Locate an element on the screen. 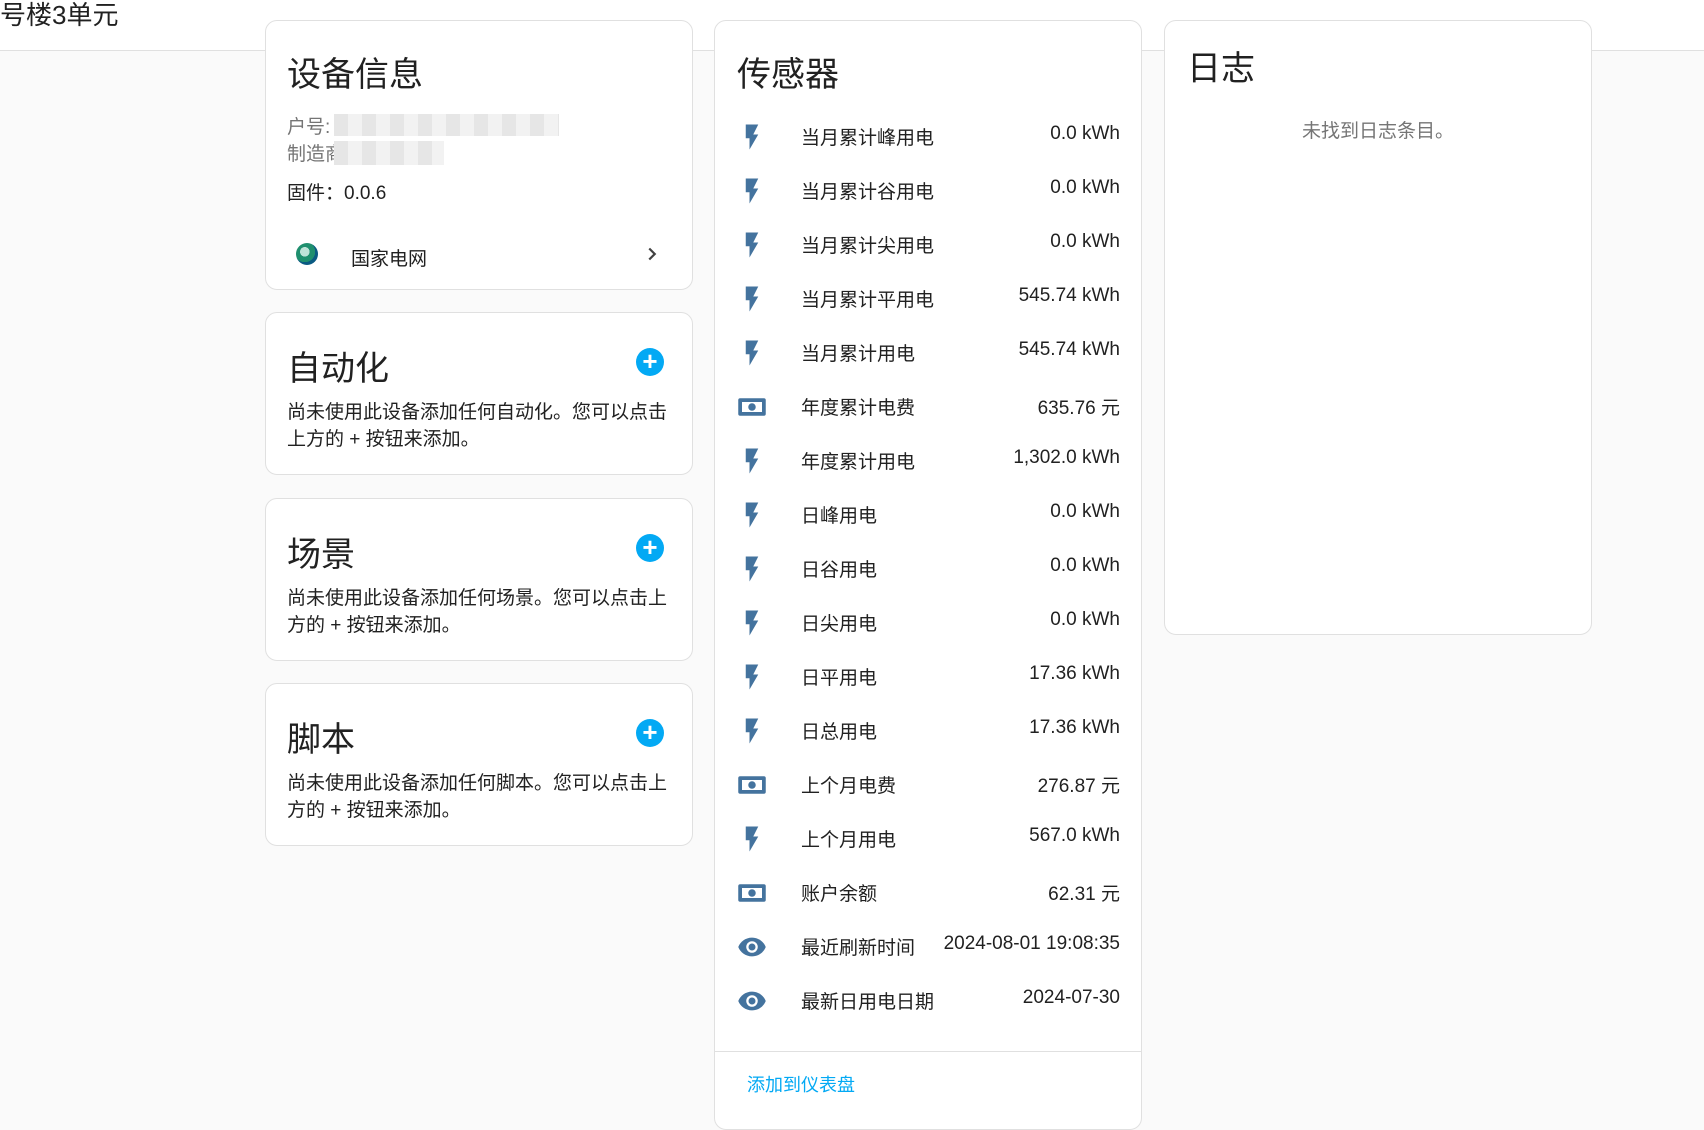  sensor-value: 2024-08-01 19:08:35 is located at coordinates (1031, 943).